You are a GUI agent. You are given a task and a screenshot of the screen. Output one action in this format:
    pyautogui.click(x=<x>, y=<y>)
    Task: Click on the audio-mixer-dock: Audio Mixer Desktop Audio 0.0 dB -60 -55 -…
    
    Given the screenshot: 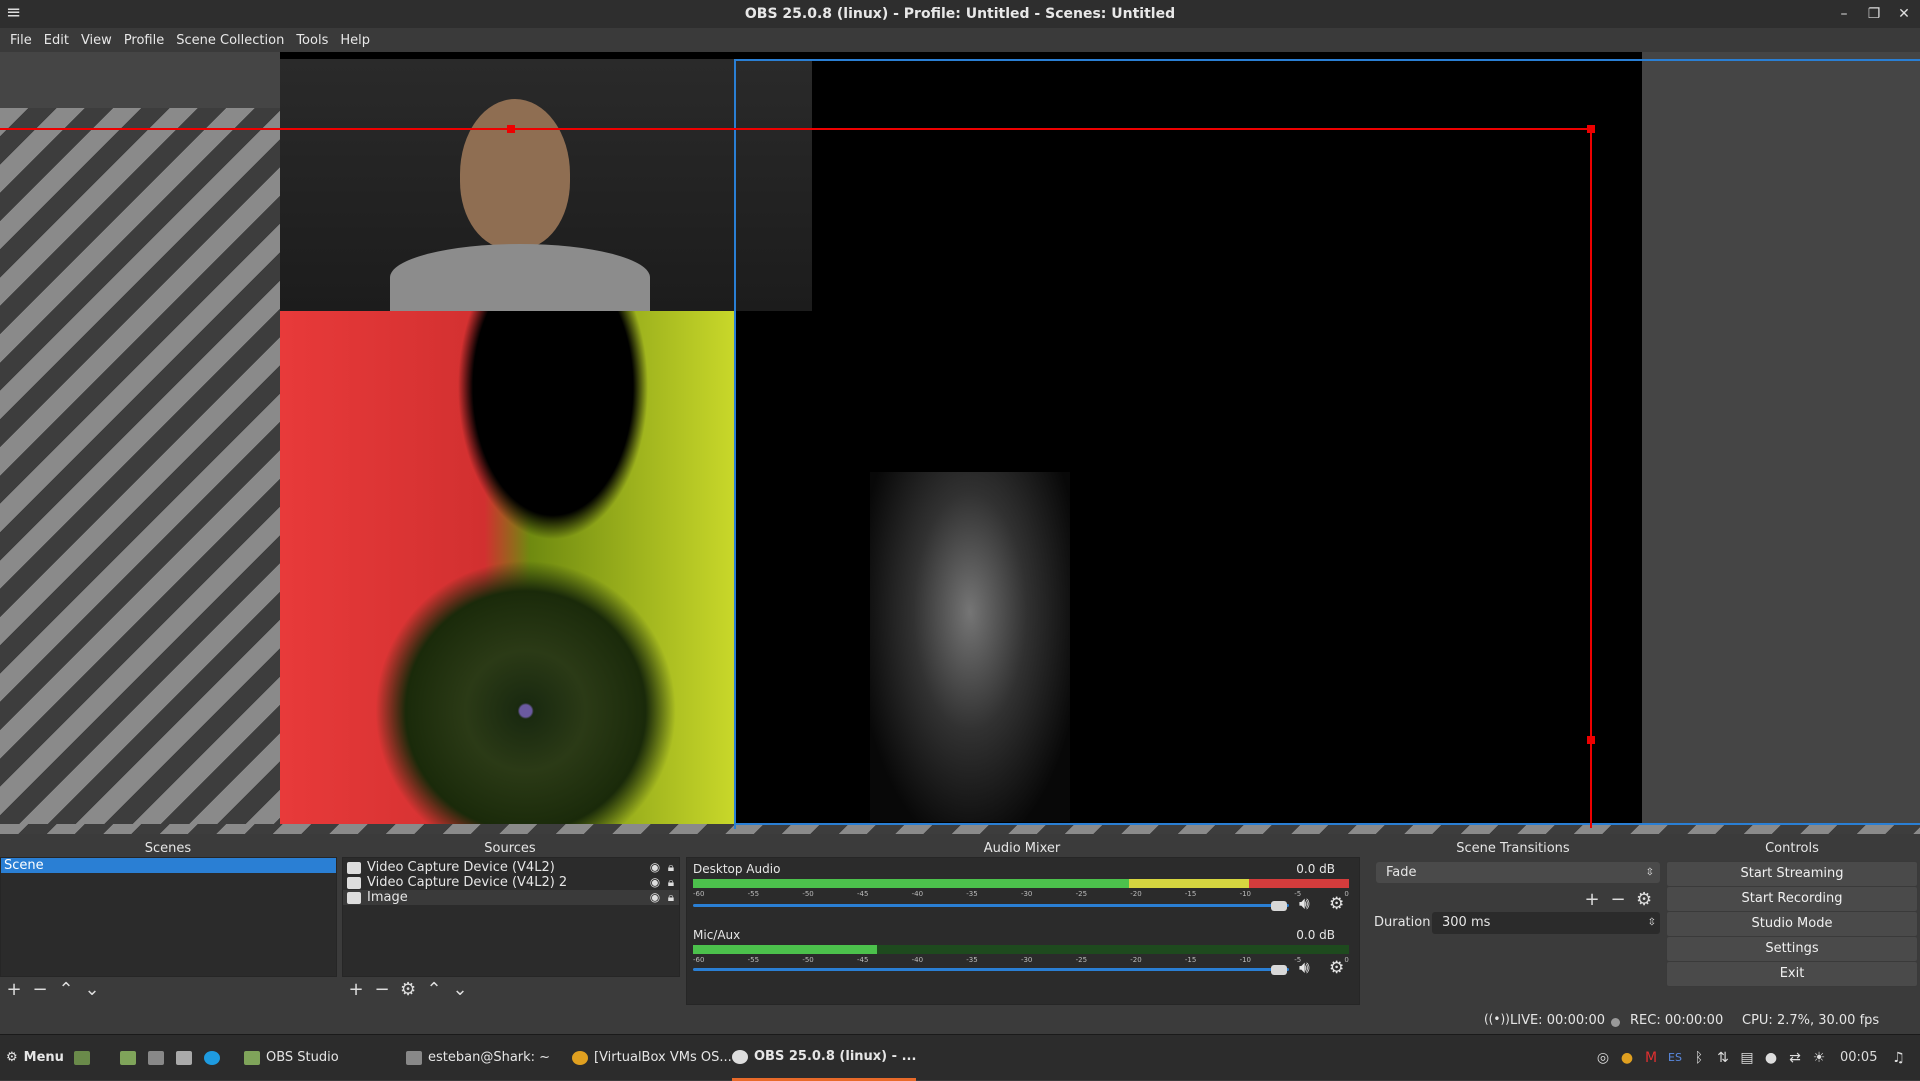 What is the action you would take?
    pyautogui.click(x=1022, y=923)
    